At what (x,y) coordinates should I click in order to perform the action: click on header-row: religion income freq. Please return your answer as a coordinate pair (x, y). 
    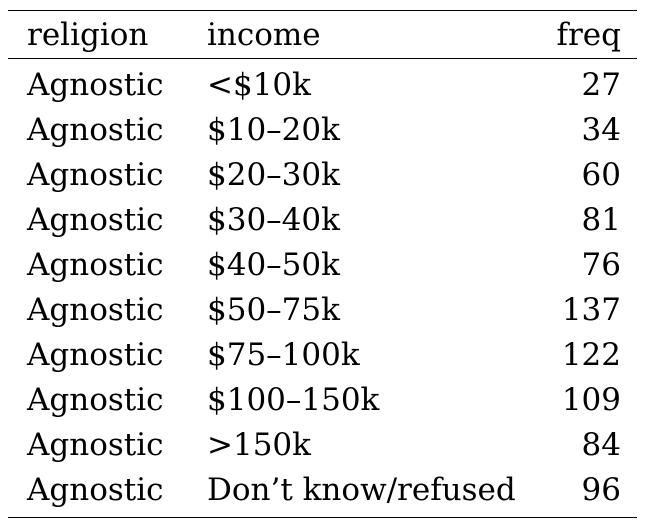
    Looking at the image, I should click on (322, 34).